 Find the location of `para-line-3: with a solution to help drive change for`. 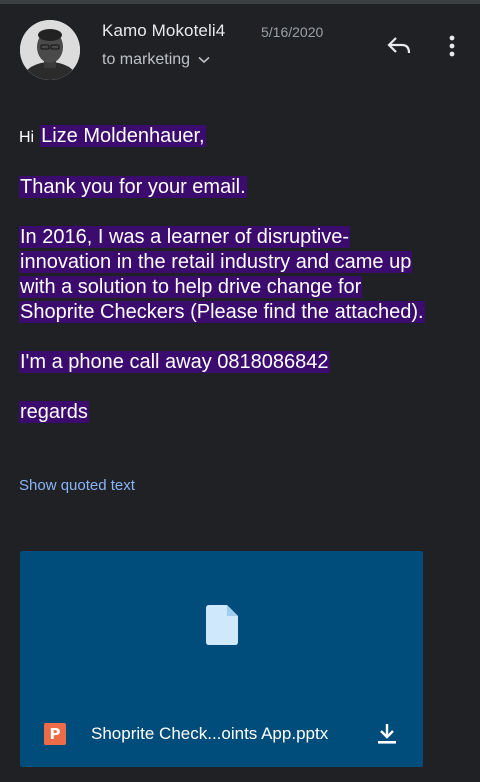

para-line-3: with a solution to help drive change for is located at coordinates (191, 287).